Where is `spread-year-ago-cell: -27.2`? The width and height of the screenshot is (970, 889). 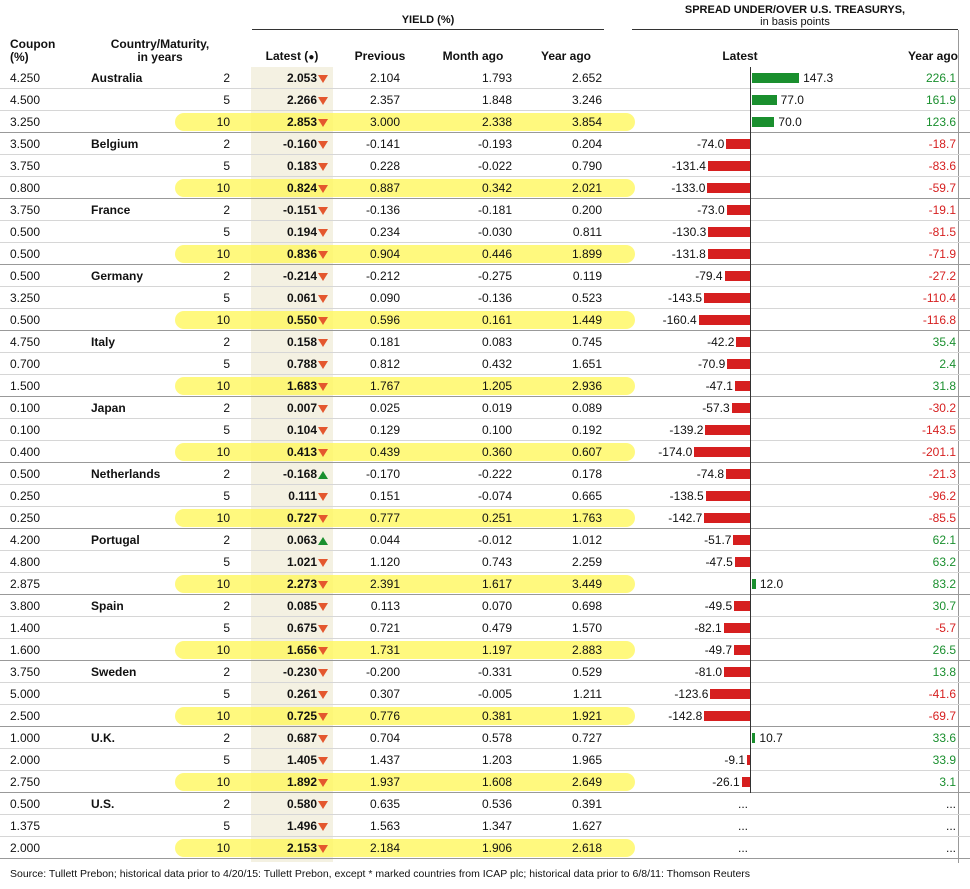
spread-year-ago-cell: -27.2 is located at coordinates (942, 276).